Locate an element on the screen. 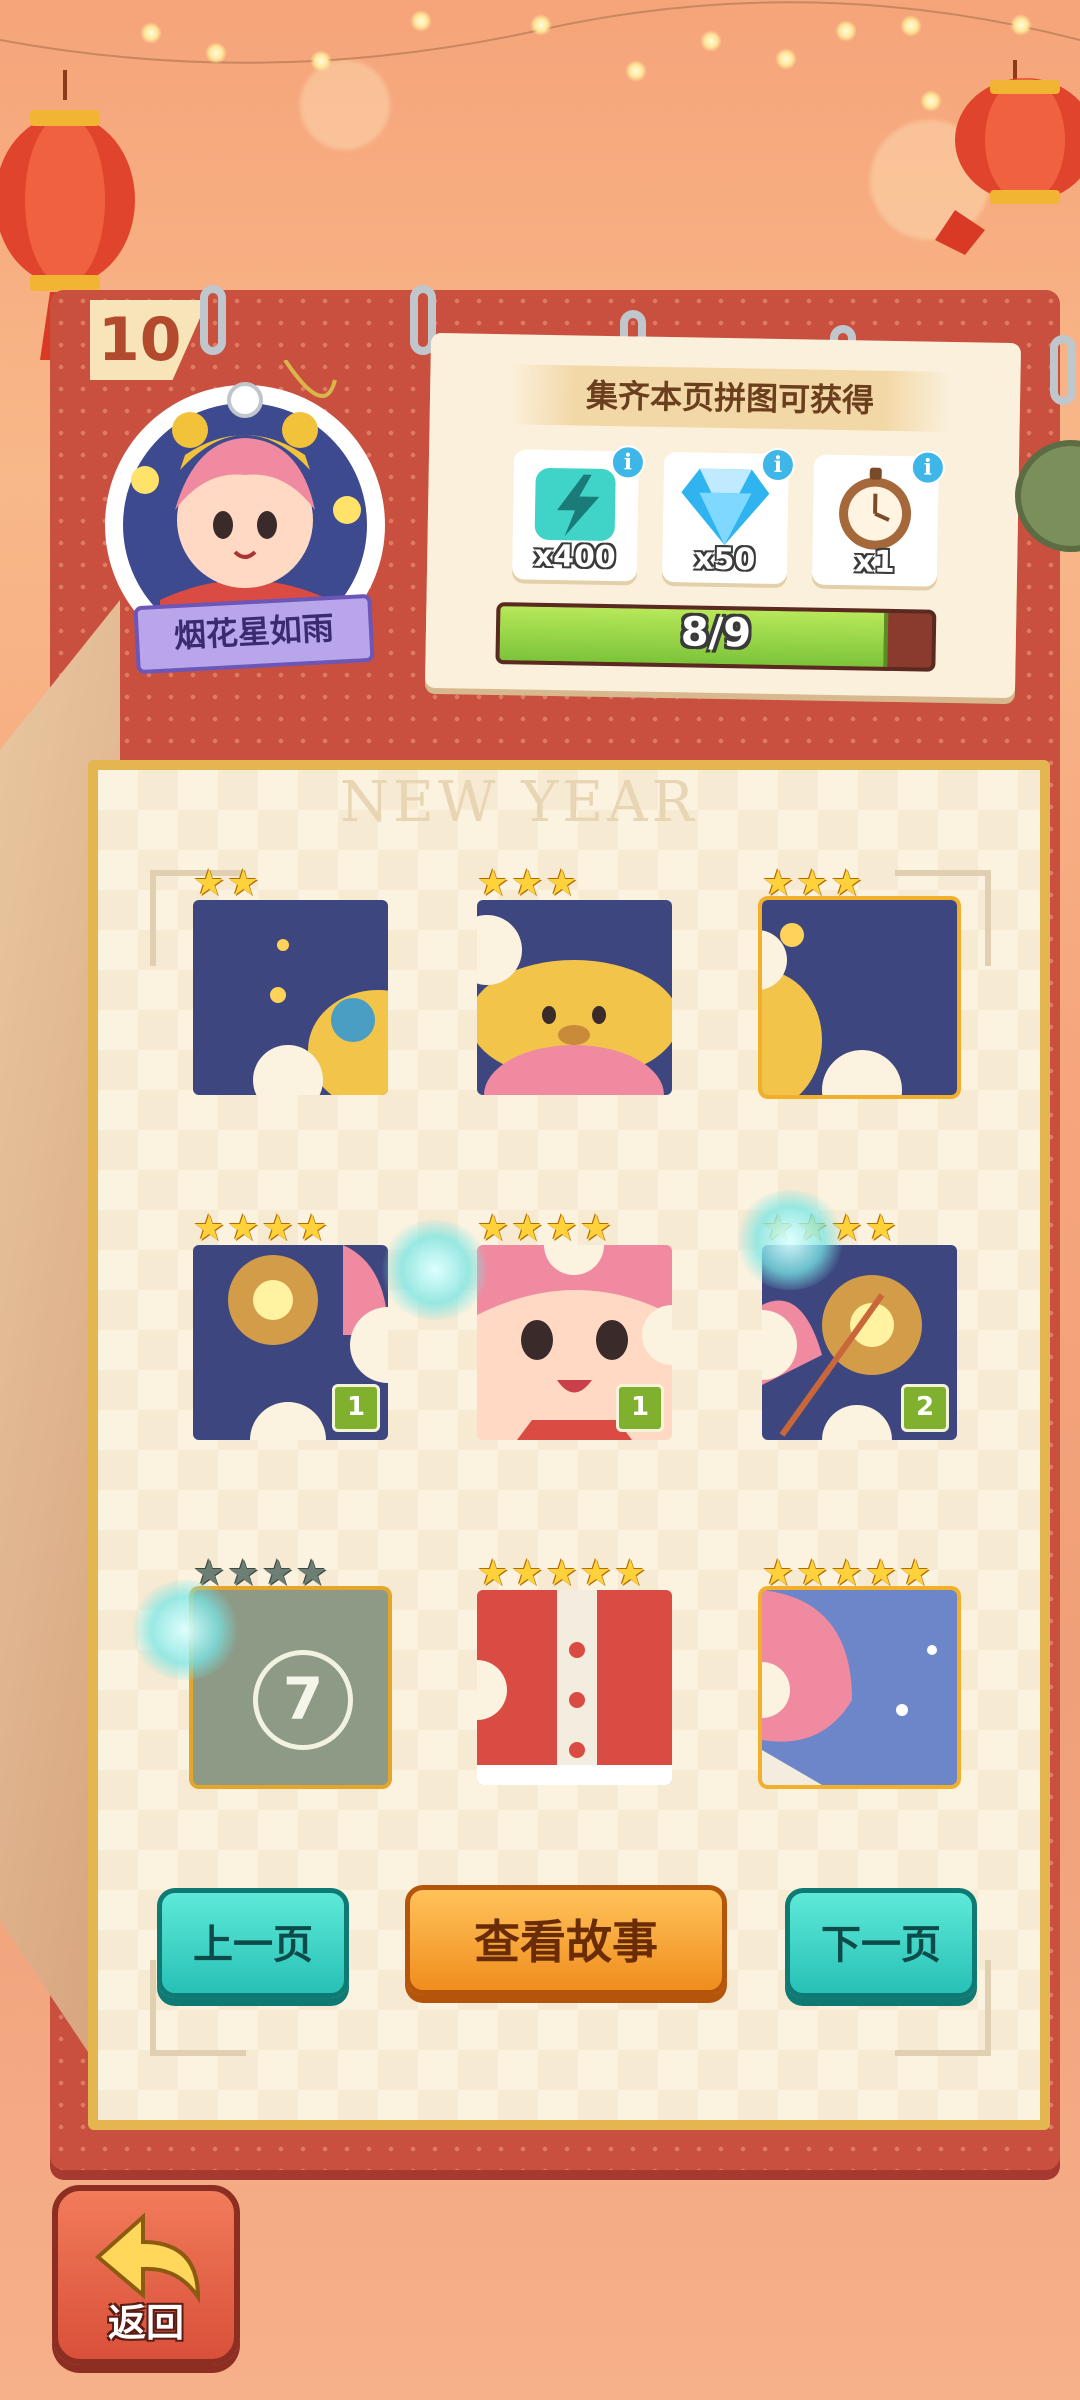 The height and width of the screenshot is (2400, 1080). duplicate-count-badge: 2 is located at coordinates (925, 1408).